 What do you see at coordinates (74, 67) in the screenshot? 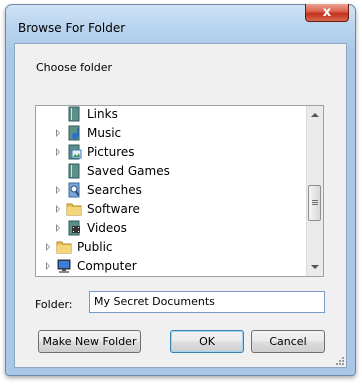
I see `dialog-prompt: Choose folder` at bounding box center [74, 67].